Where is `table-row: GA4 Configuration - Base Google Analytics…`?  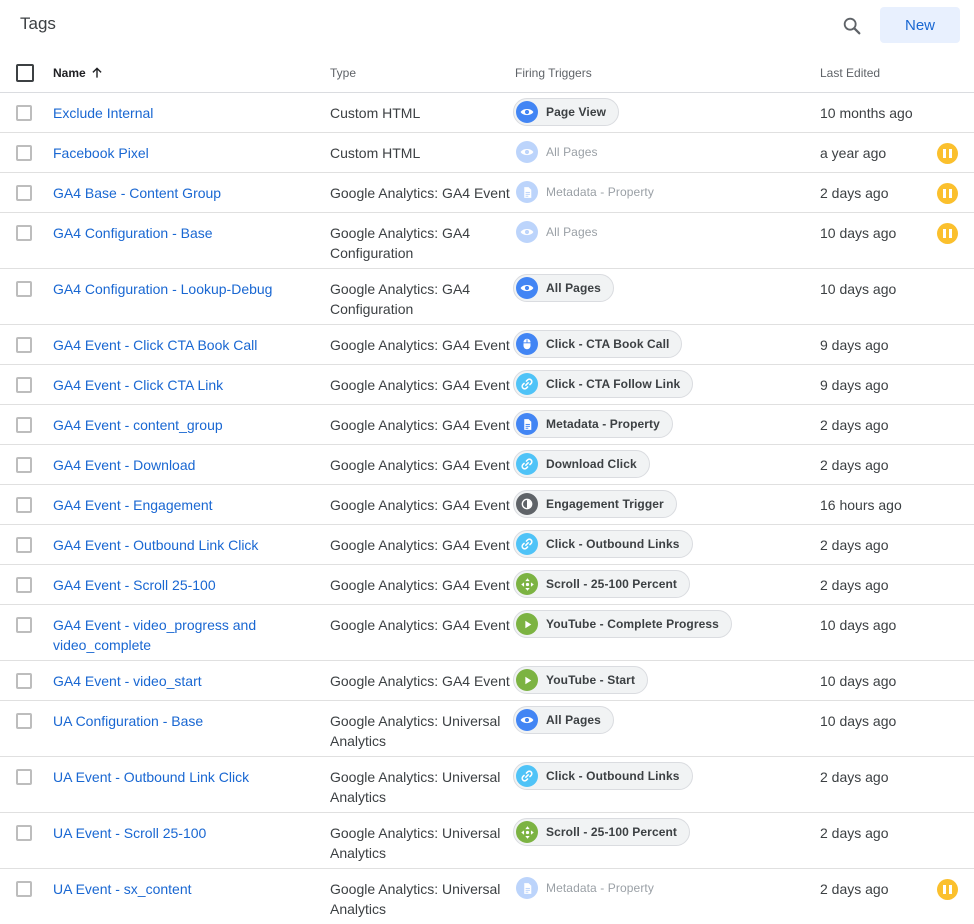
table-row: GA4 Configuration - Base Google Analytics… is located at coordinates (487, 241).